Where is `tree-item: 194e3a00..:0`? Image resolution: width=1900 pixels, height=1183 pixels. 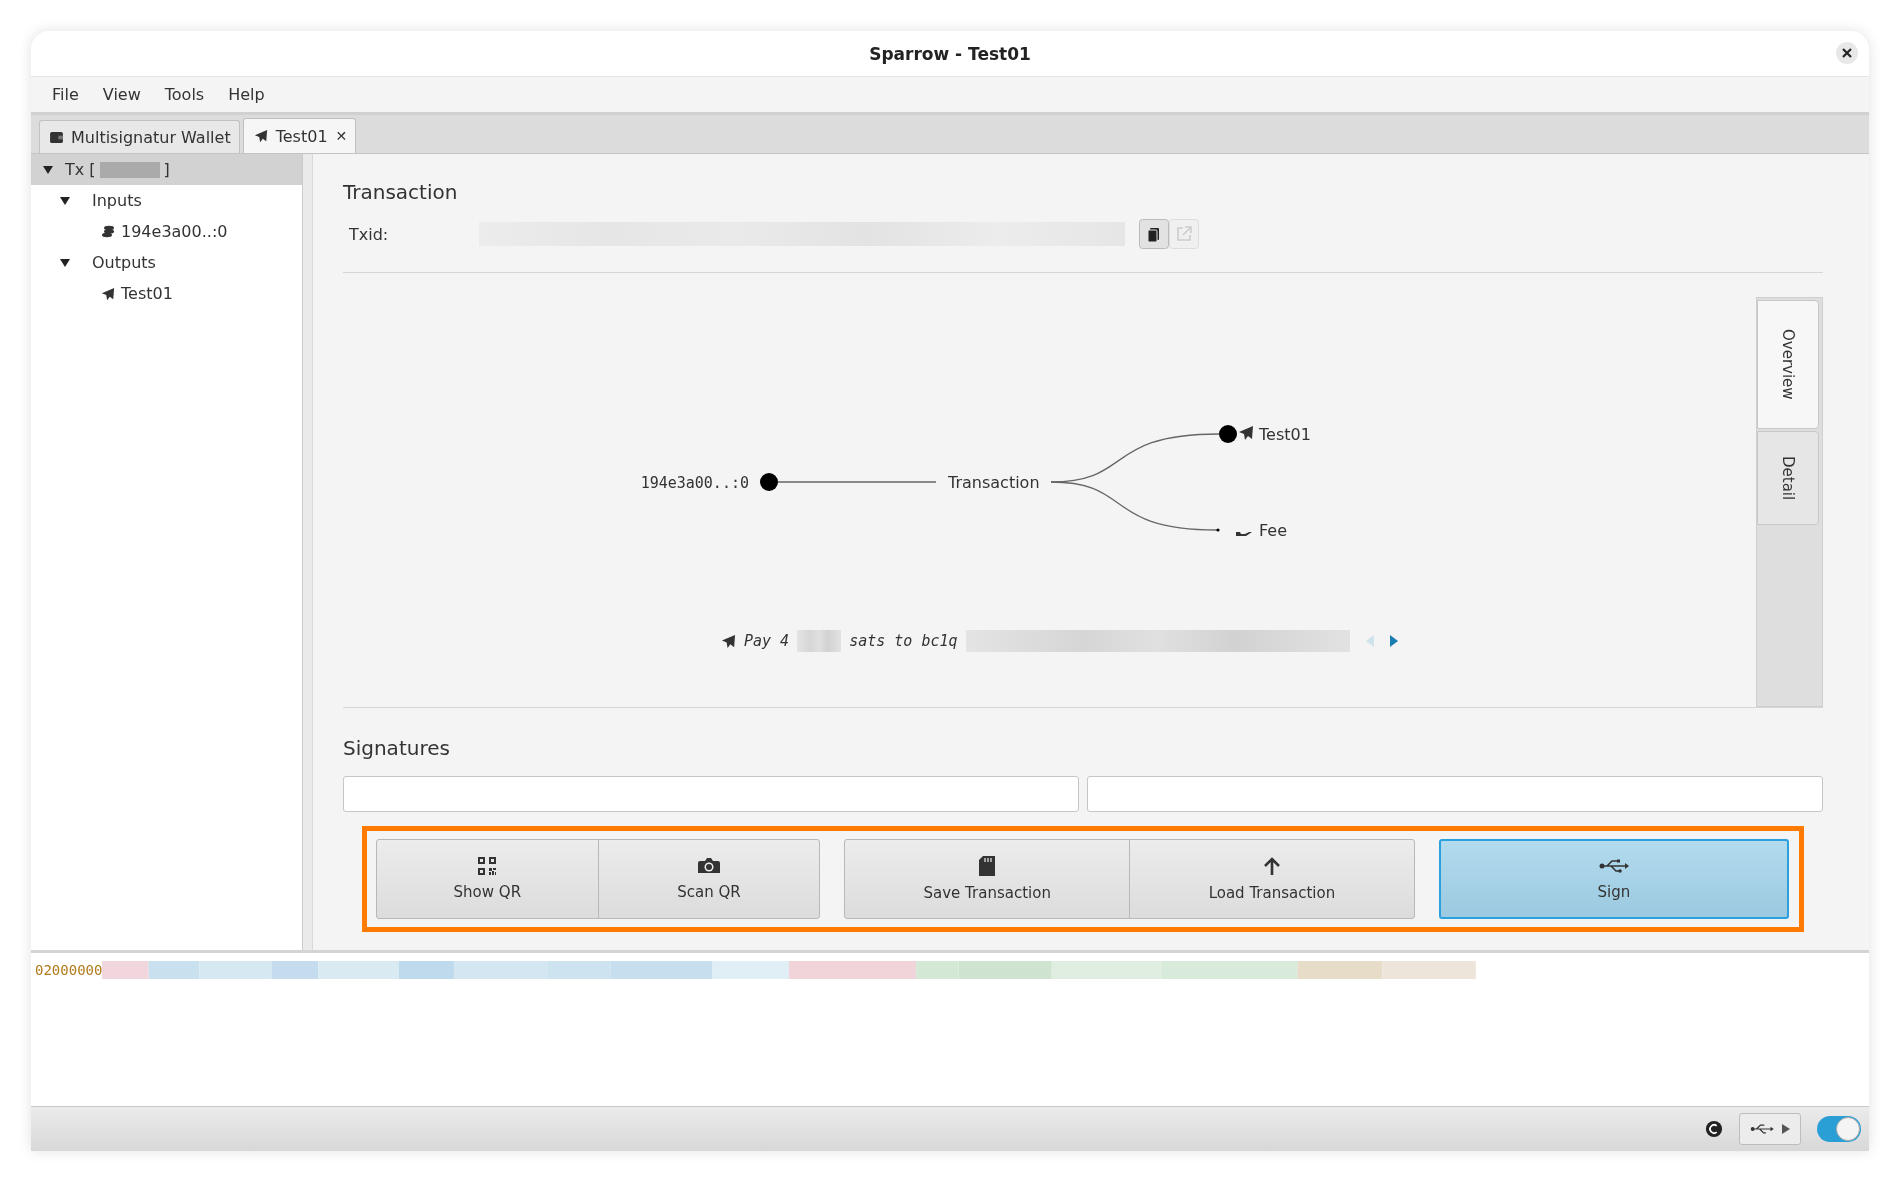
tree-item: 194e3a00..:0 is located at coordinates (174, 231).